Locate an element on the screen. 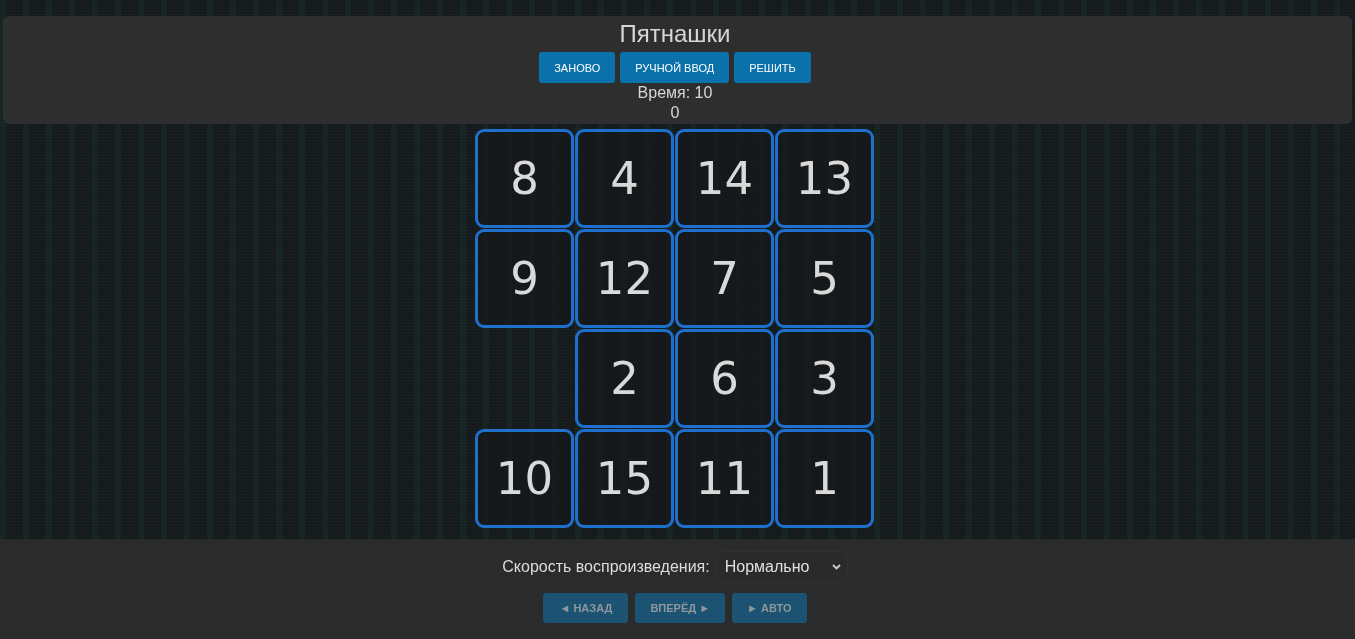 The image size is (1355, 639). puzzle-tile: 6 is located at coordinates (724, 378).